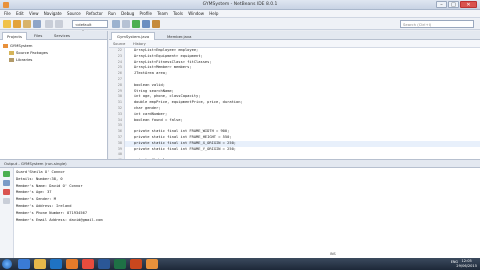 The image size is (480, 270). Describe the element at coordinates (34, 14) in the screenshot. I see `menu-view: View` at that location.